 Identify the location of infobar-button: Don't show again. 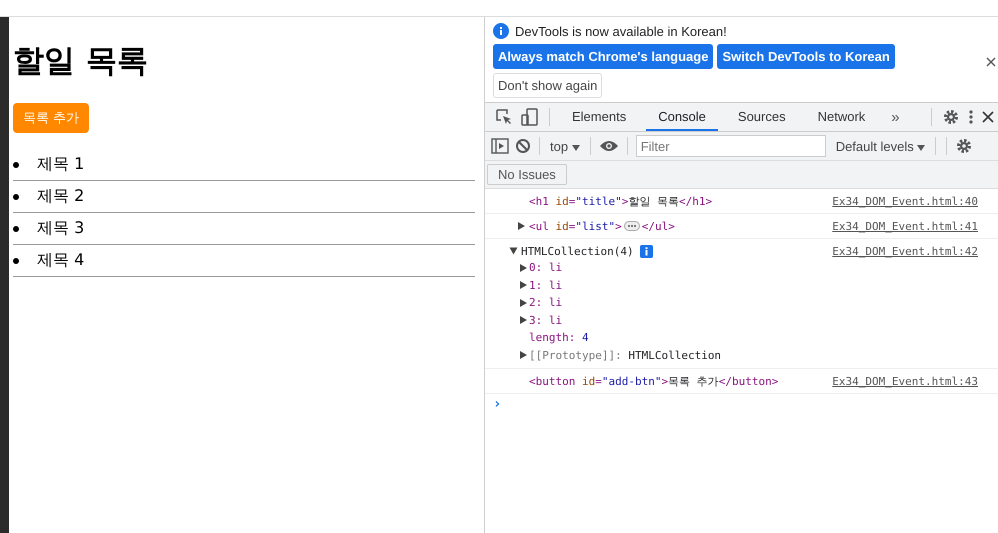
(547, 85).